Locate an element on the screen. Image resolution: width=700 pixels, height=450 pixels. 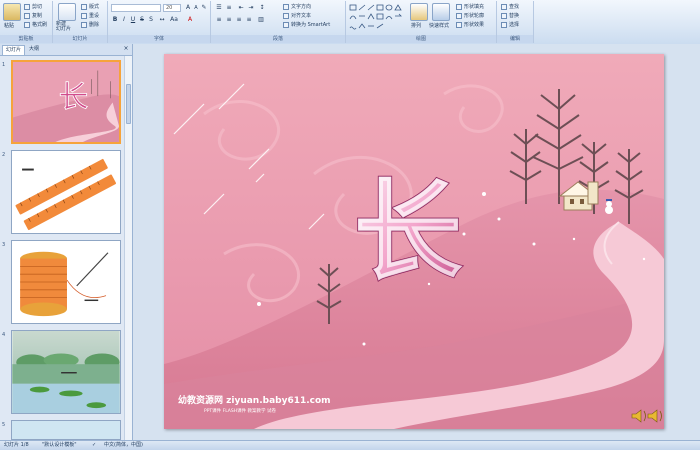
replace-label: 替换 is located at coordinates (514, 16).